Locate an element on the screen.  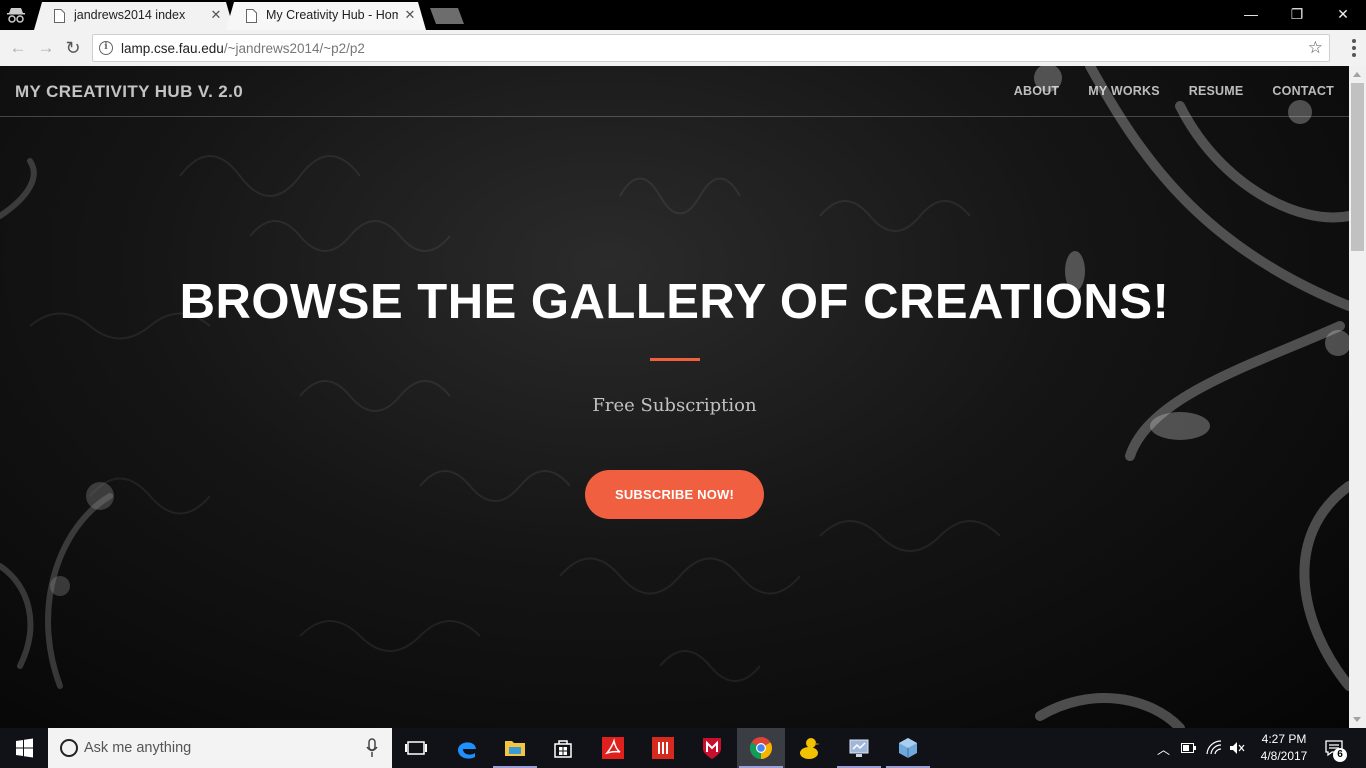
forward-icon: → is located at coordinates (46, 48).